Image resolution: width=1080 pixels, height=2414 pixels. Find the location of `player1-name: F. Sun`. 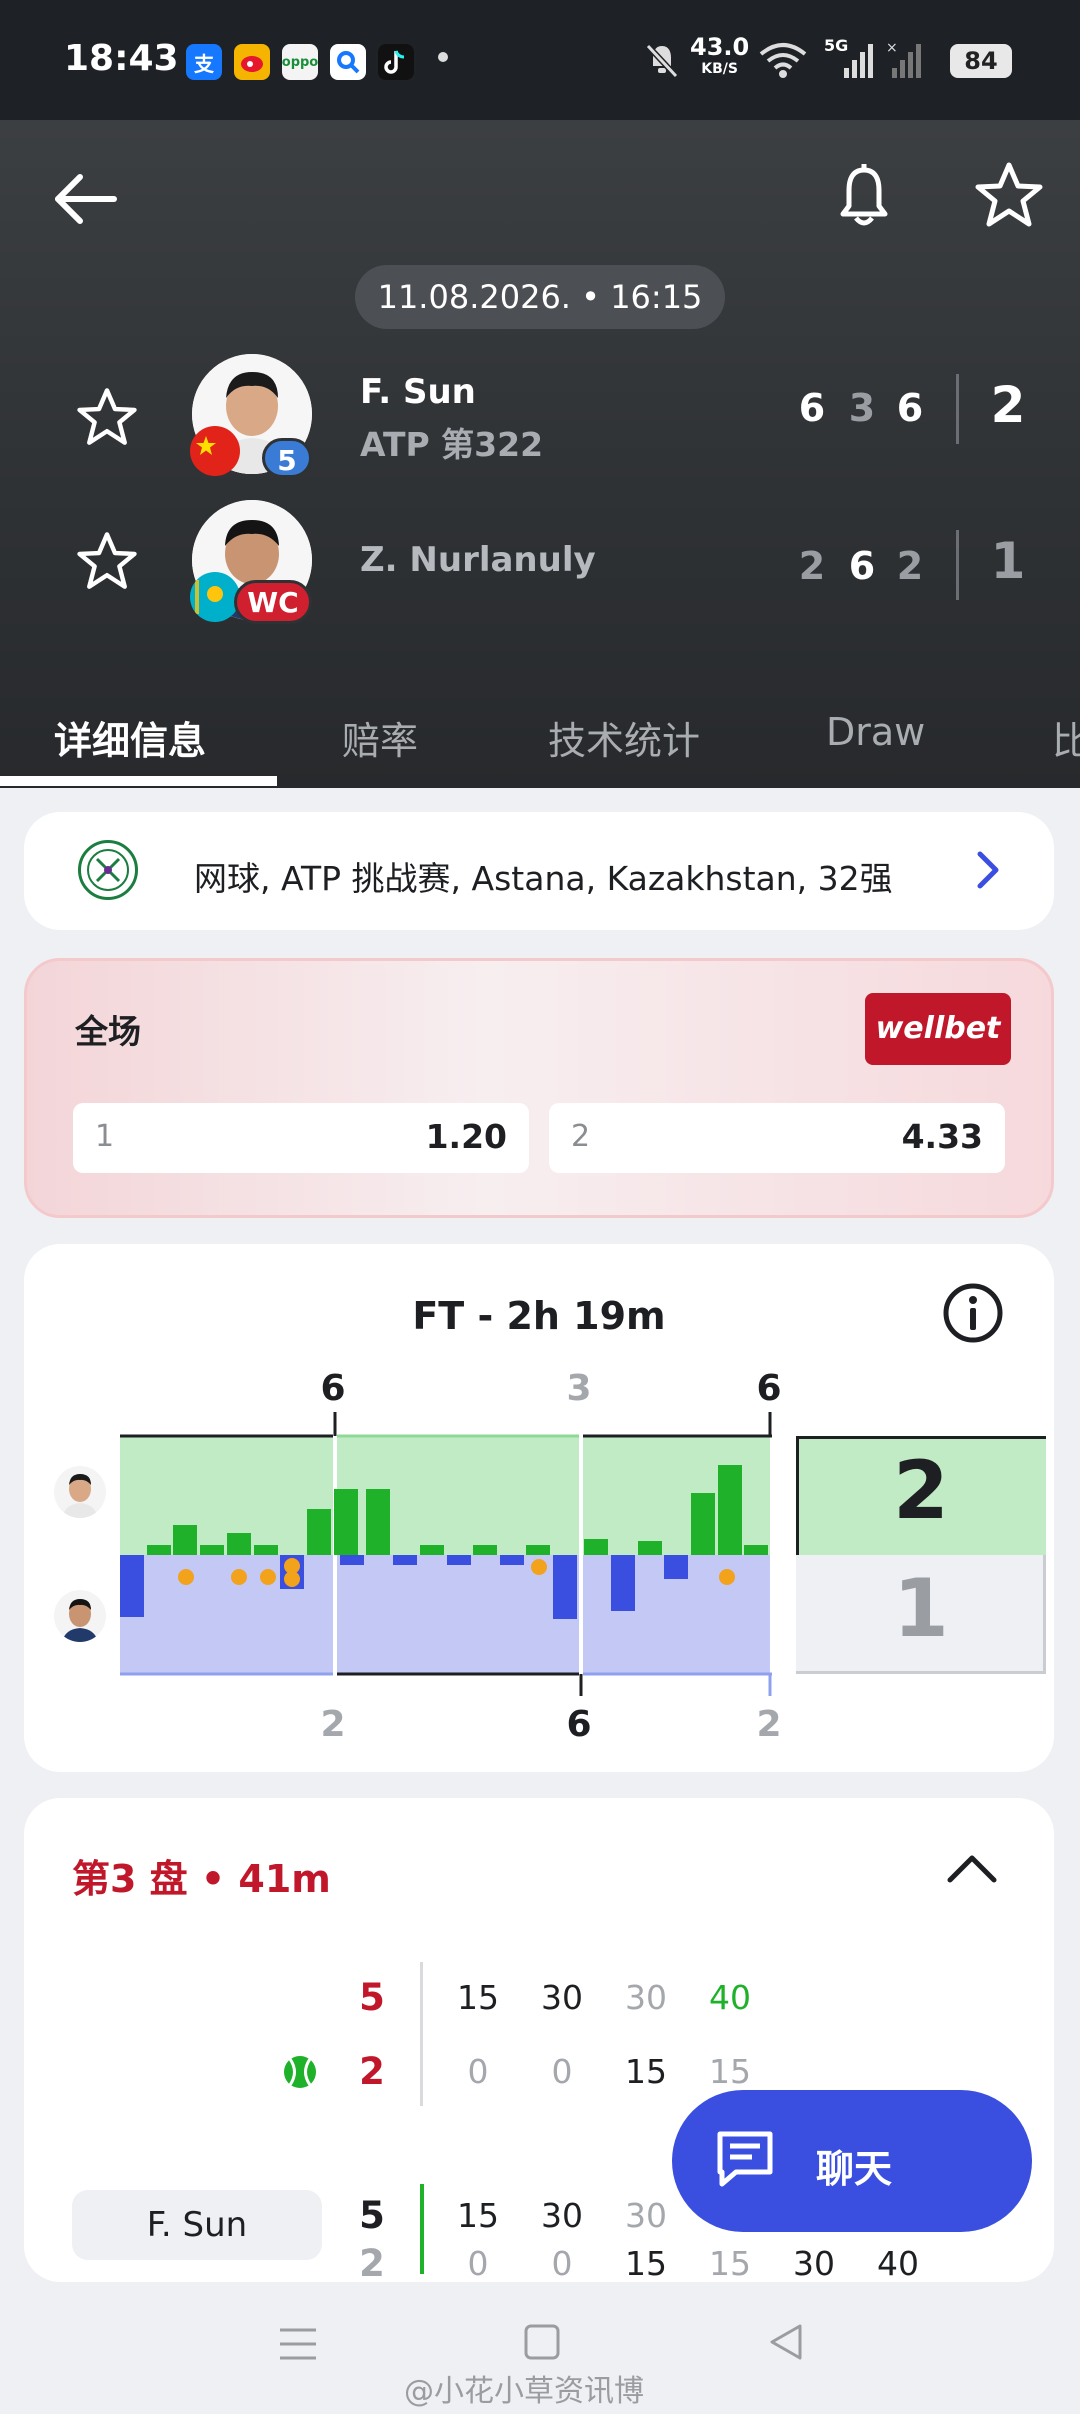

player1-name: F. Sun is located at coordinates (418, 392).